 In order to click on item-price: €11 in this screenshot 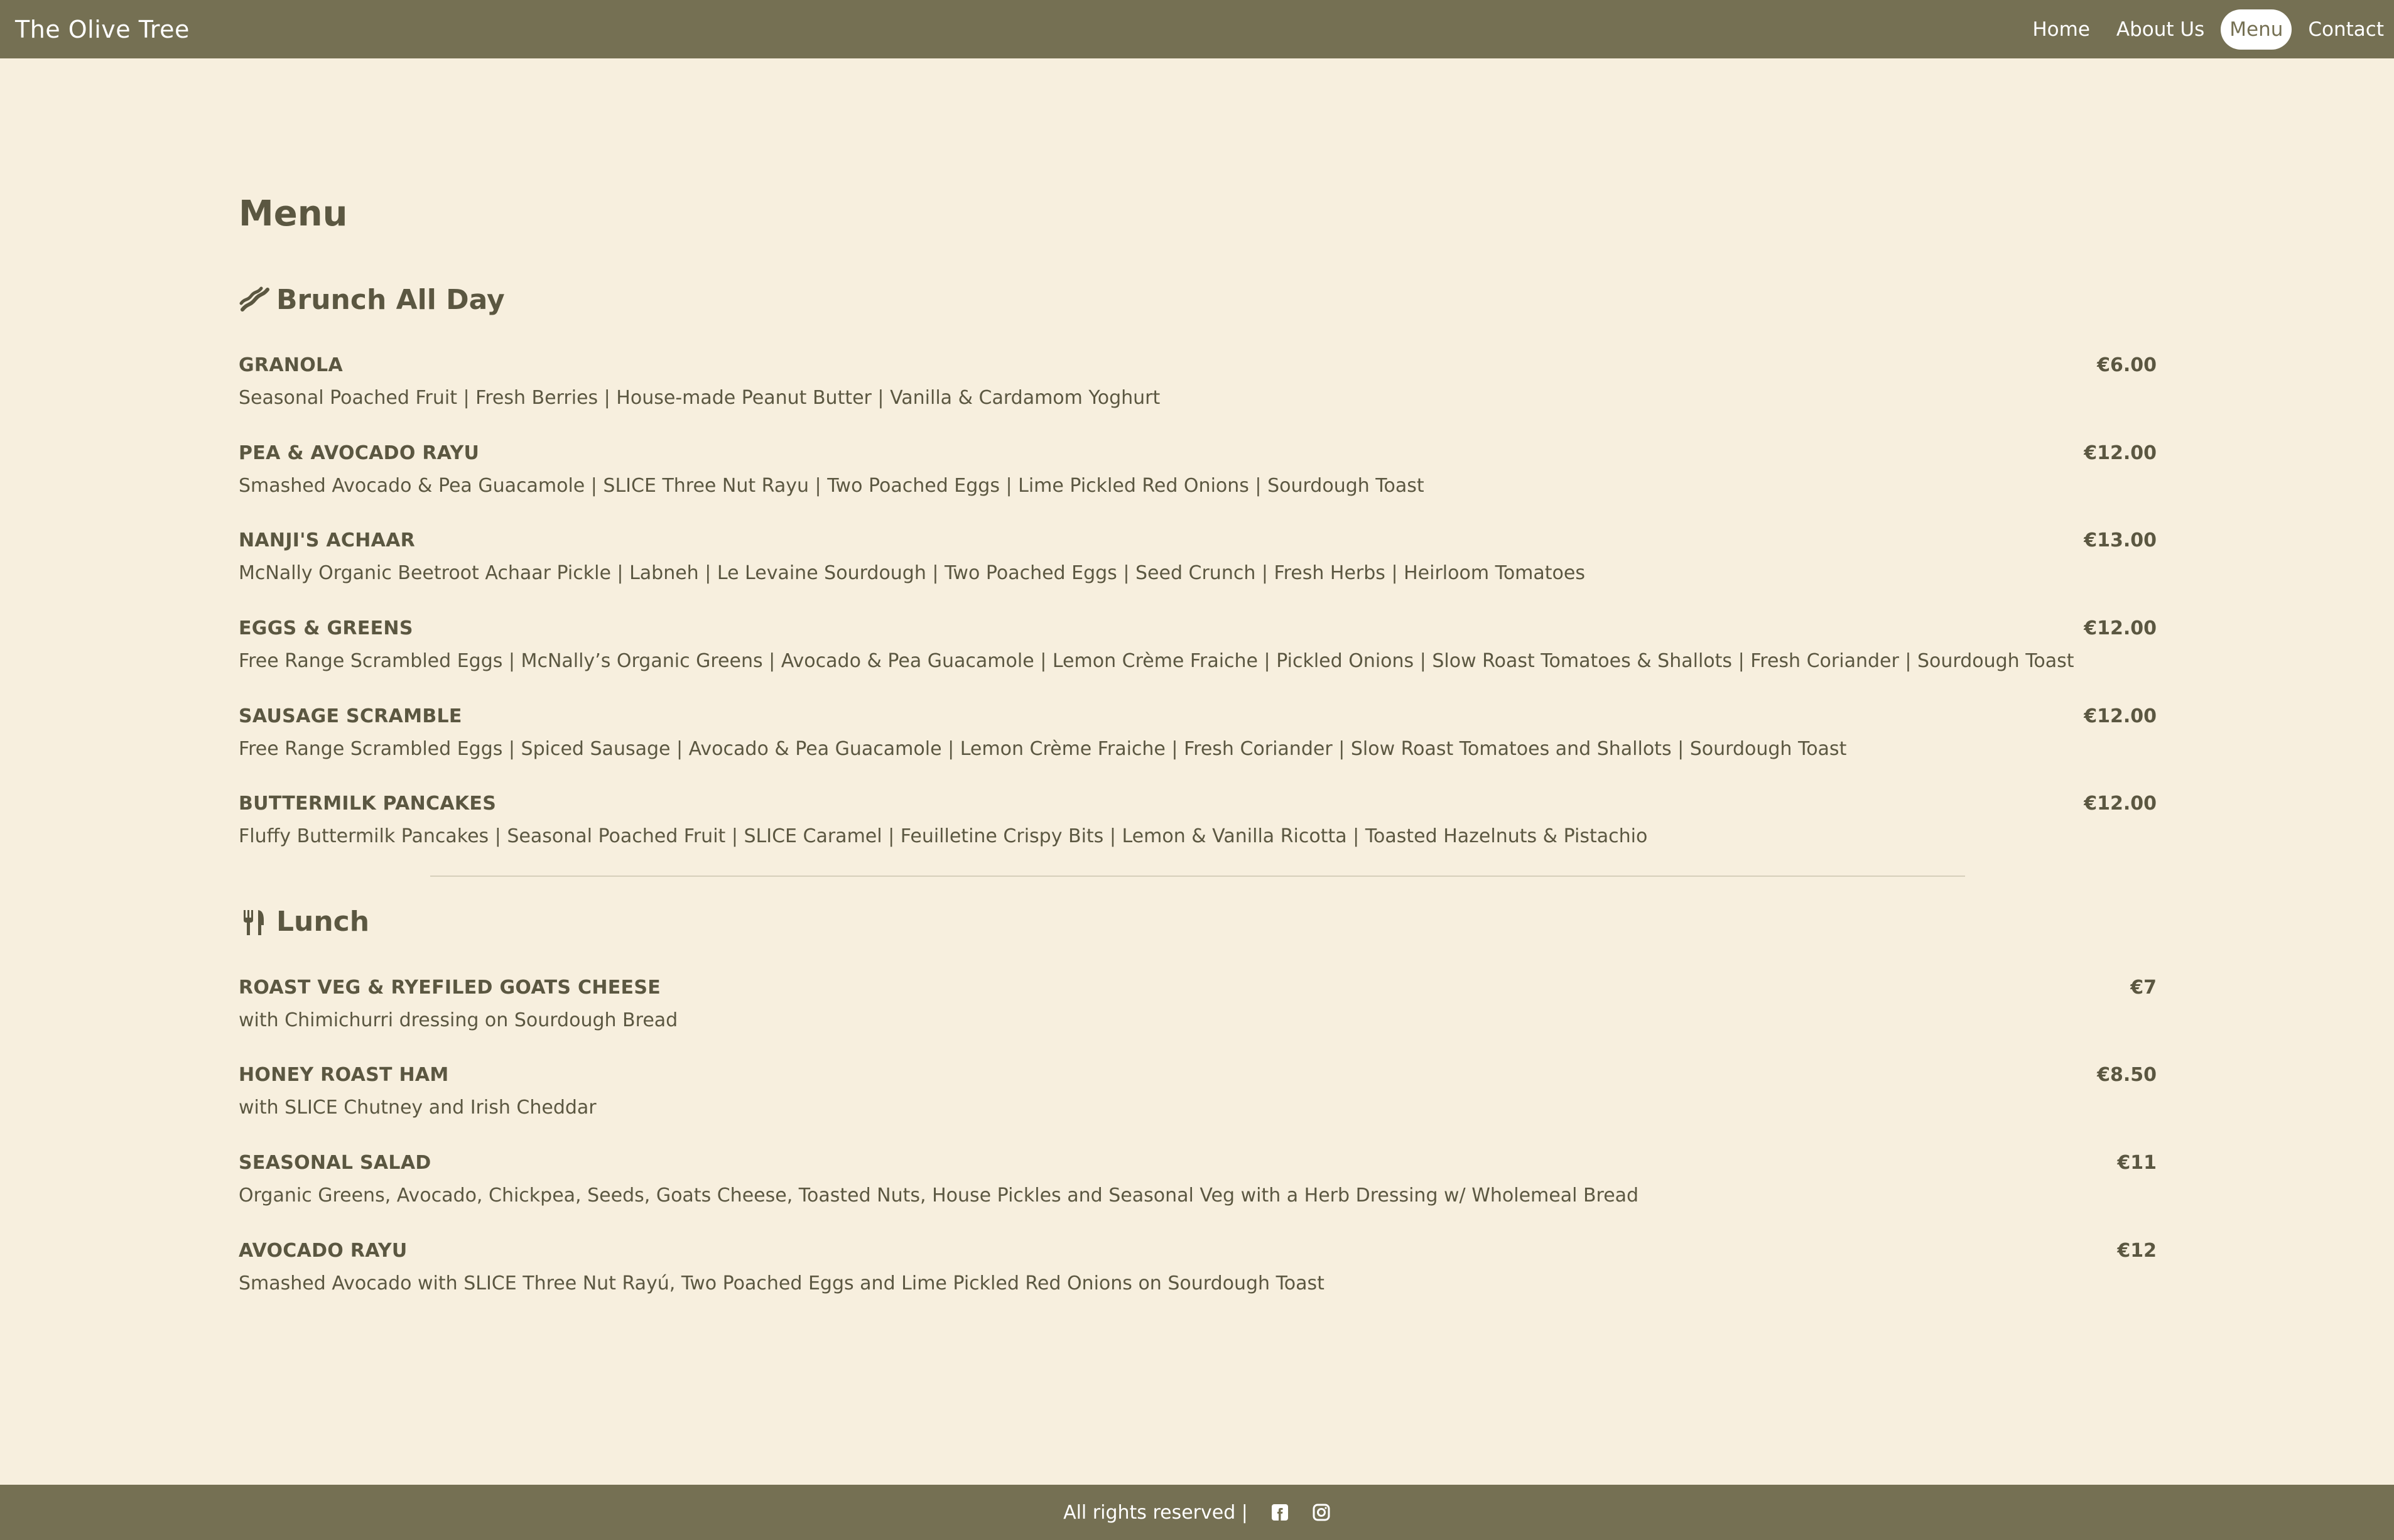, I will do `click(2137, 1163)`.